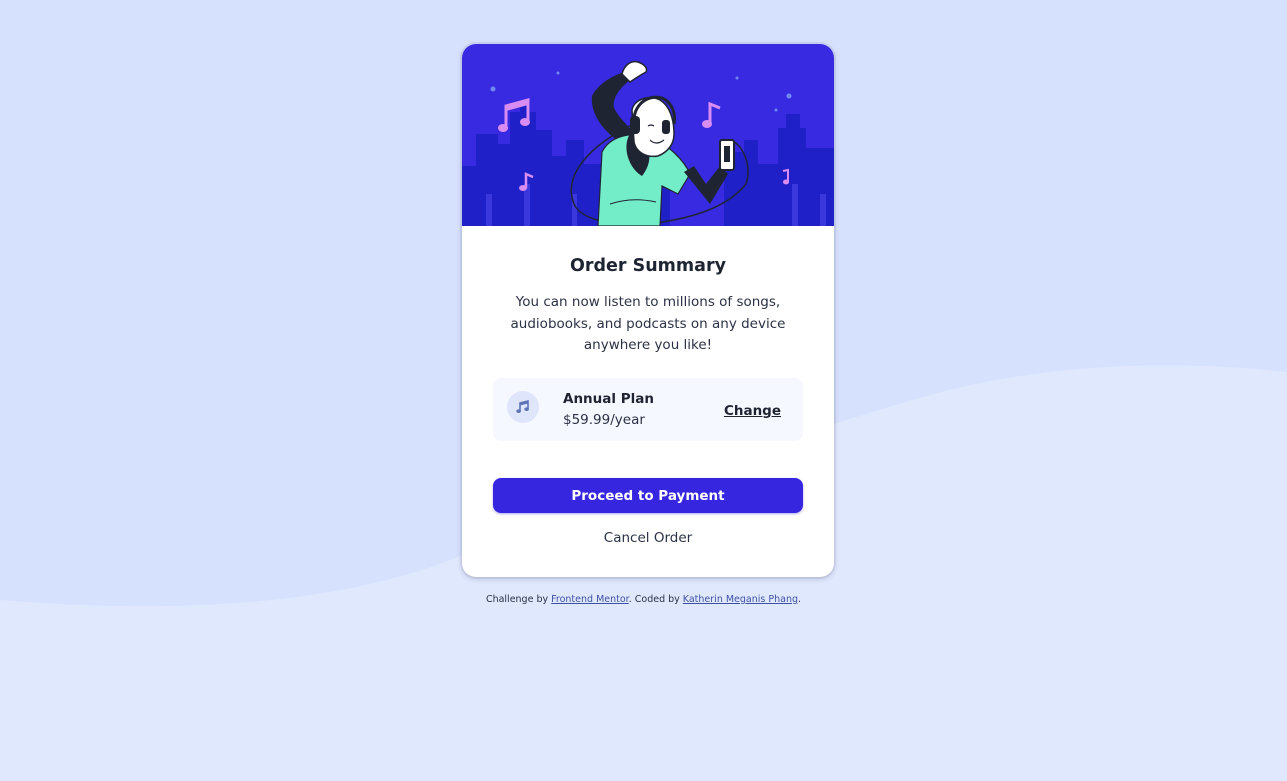 The image size is (1287, 781). What do you see at coordinates (647, 266) in the screenshot?
I see `page-title: Order Summary` at bounding box center [647, 266].